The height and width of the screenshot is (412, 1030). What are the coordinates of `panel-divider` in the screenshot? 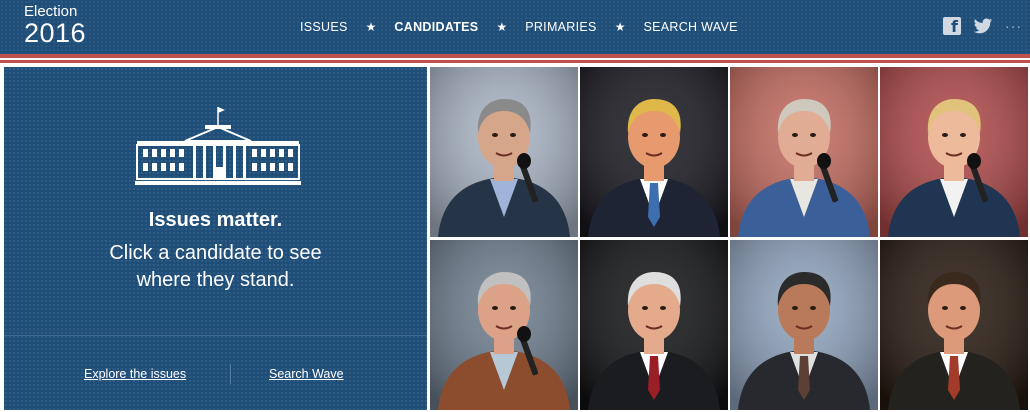 It's located at (215, 335).